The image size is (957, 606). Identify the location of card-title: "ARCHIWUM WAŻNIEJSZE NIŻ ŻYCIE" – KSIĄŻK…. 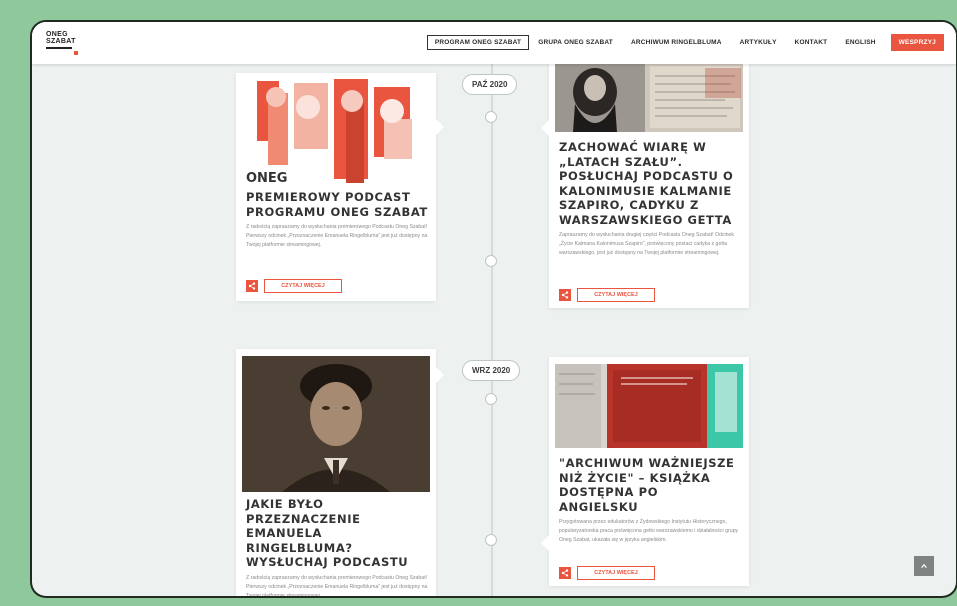
(650, 485).